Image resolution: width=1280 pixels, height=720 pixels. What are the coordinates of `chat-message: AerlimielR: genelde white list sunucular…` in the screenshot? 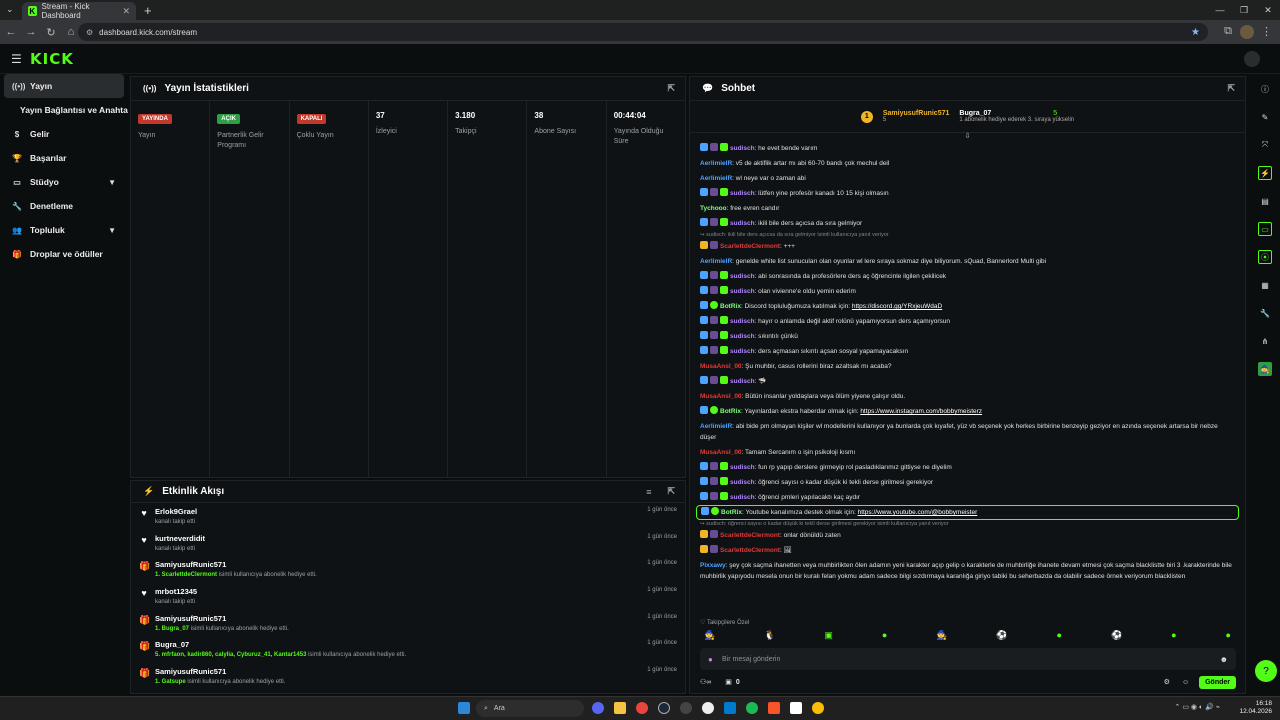 It's located at (967, 261).